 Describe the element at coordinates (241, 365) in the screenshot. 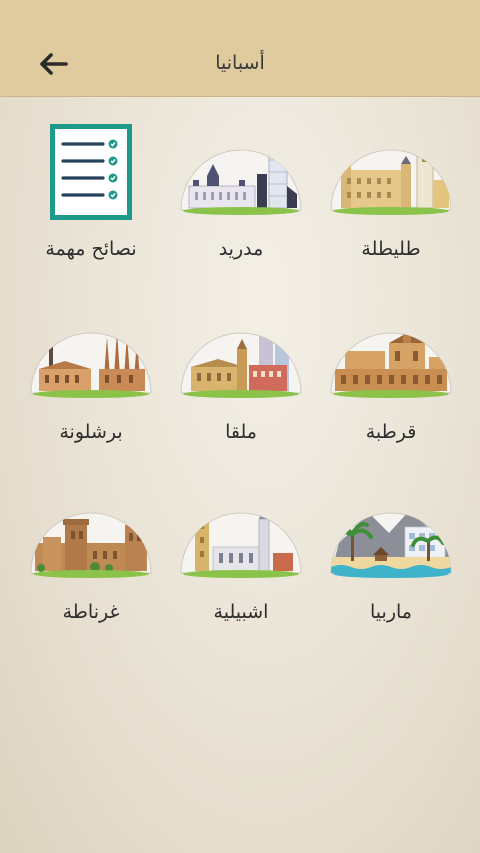

I see `malaga-skyline-icon` at that location.